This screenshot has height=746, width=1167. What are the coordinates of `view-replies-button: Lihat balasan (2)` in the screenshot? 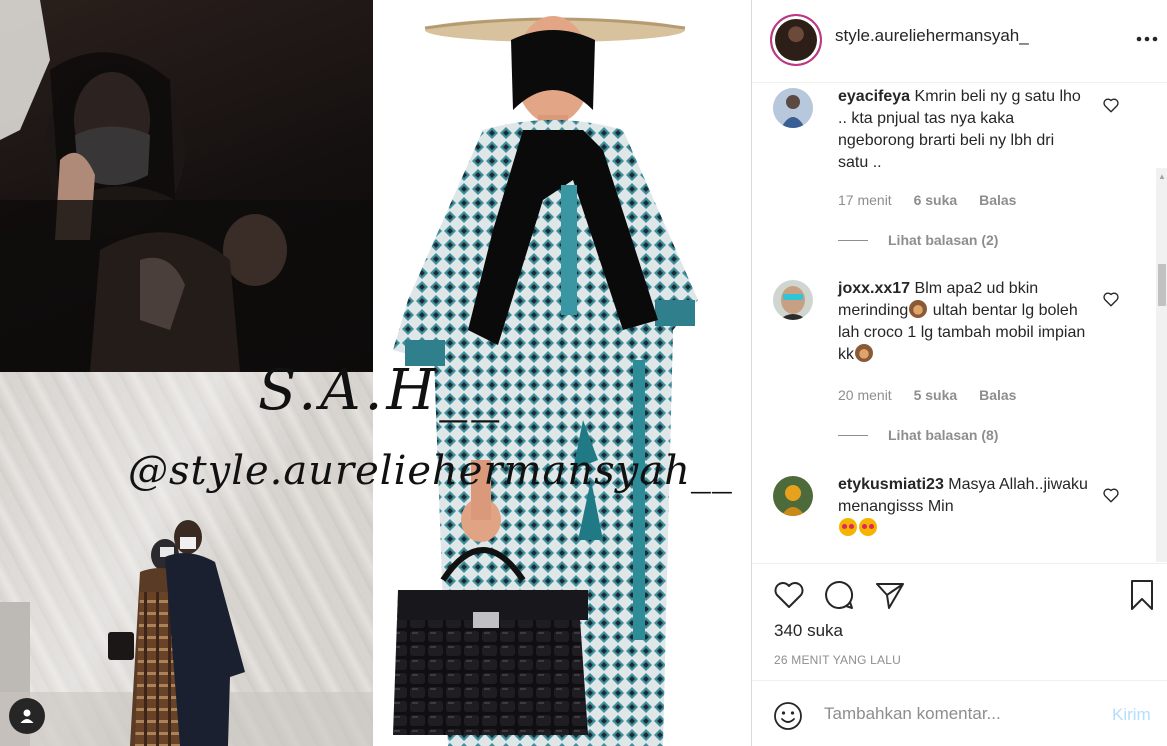 It's located at (918, 240).